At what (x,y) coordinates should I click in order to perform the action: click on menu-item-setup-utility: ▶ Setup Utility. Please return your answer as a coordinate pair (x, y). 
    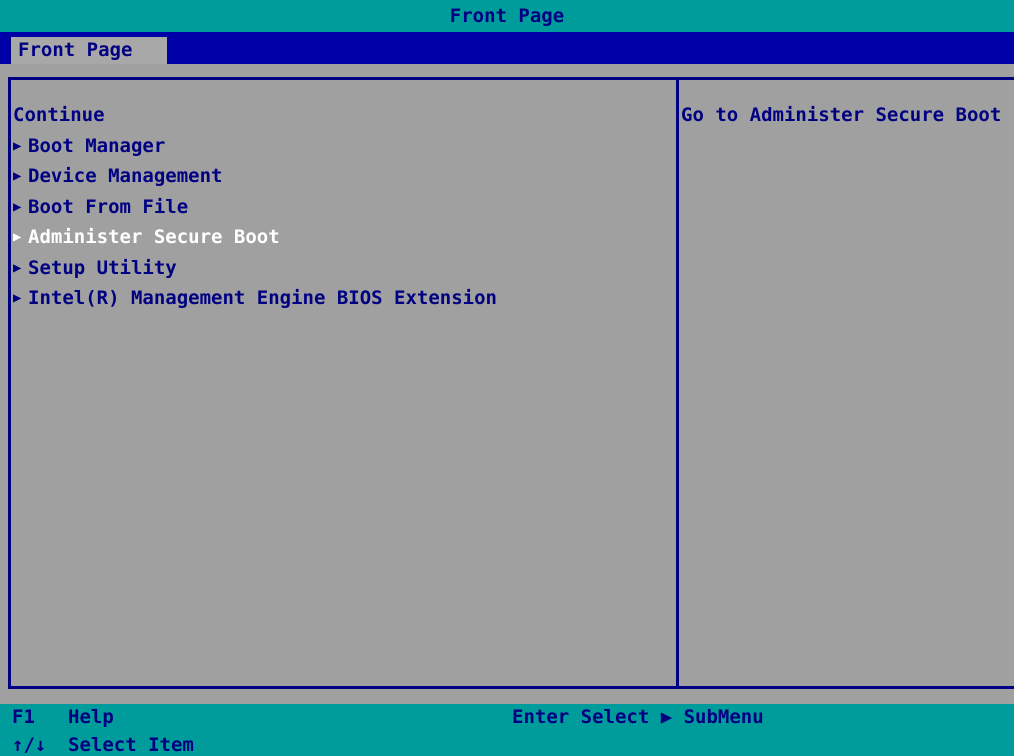
    Looking at the image, I should click on (255, 268).